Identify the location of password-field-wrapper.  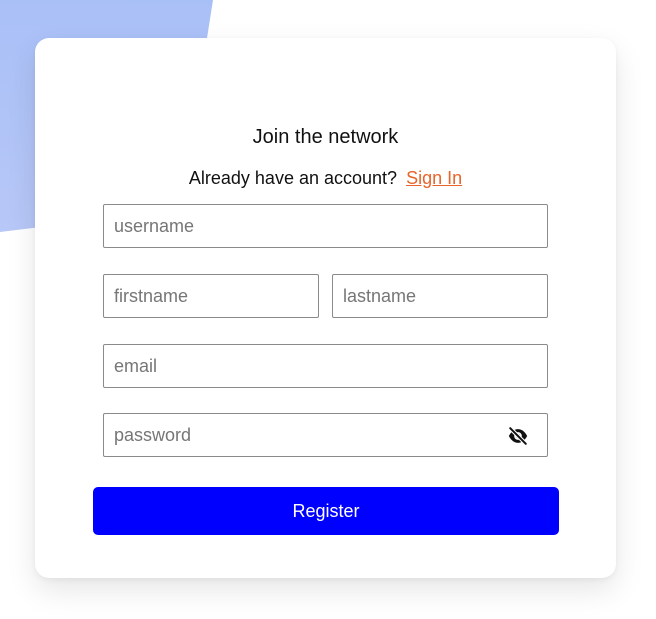
(325, 435).